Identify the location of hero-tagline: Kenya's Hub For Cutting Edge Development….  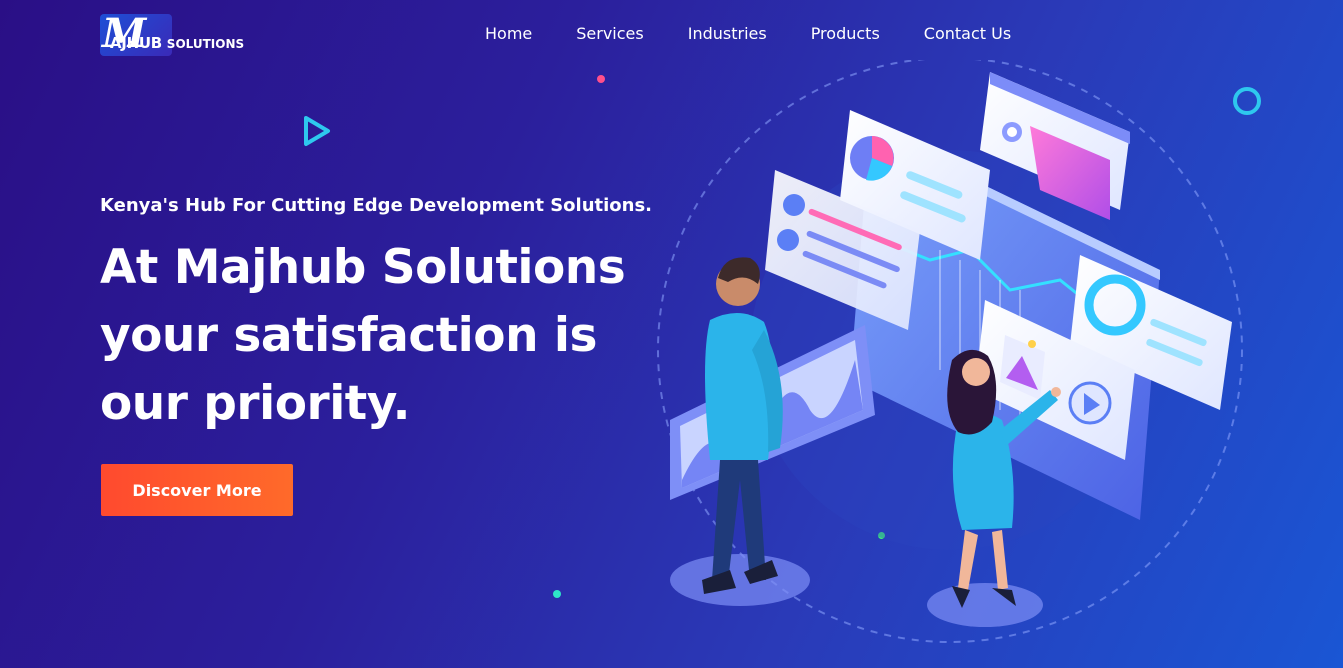
(376, 205).